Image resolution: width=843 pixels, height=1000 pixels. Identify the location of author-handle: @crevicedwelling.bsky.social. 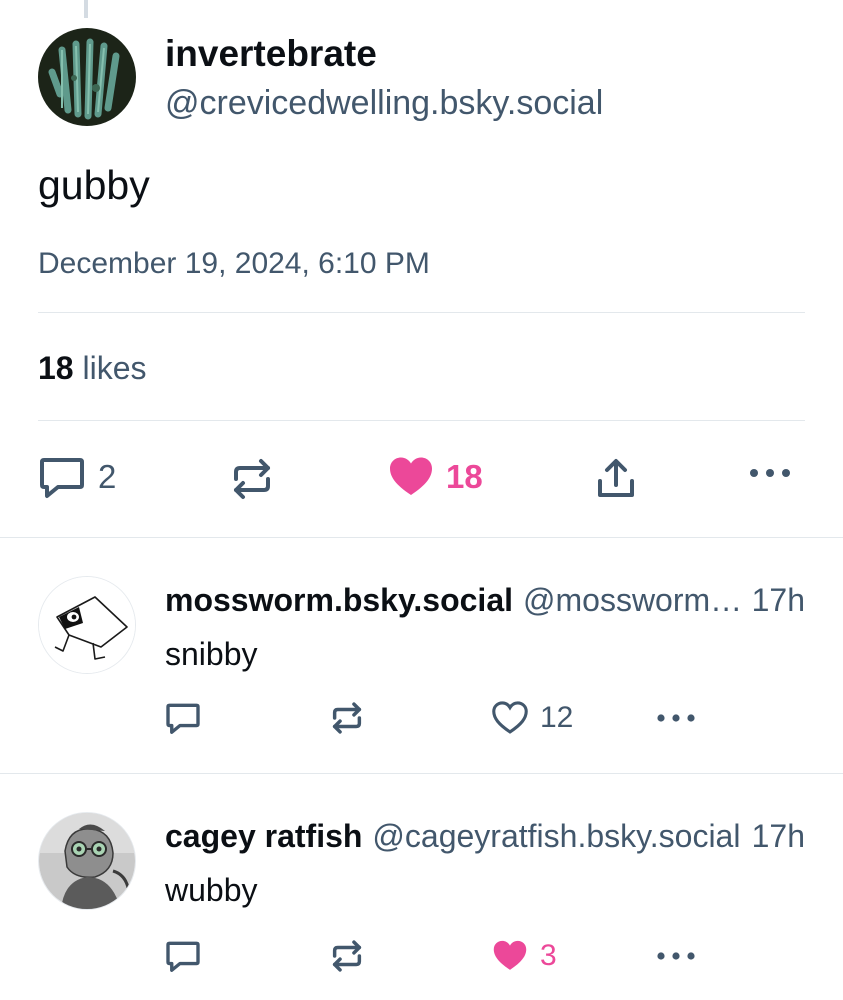
(384, 103).